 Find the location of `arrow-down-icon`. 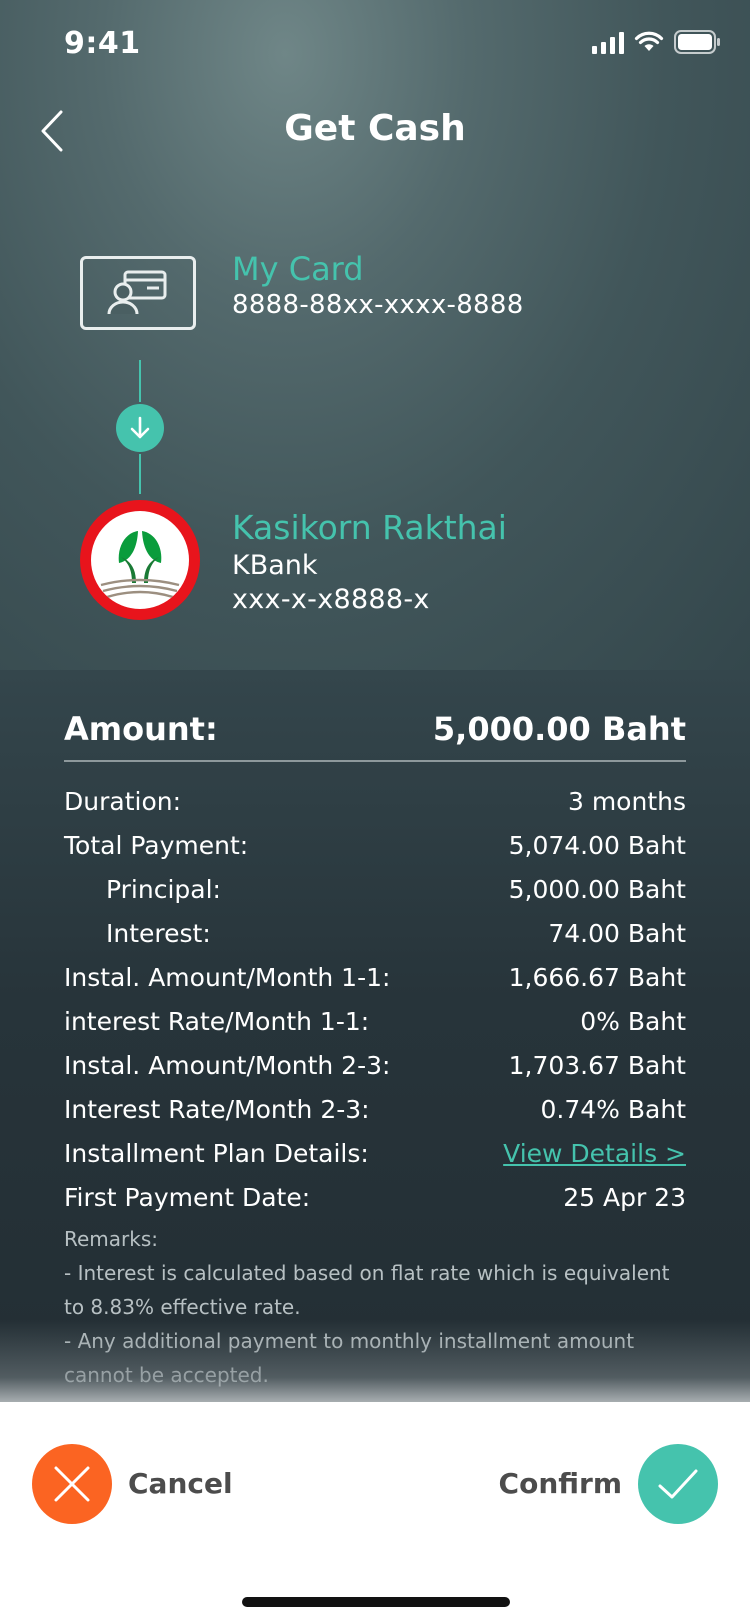

arrow-down-icon is located at coordinates (140, 427).